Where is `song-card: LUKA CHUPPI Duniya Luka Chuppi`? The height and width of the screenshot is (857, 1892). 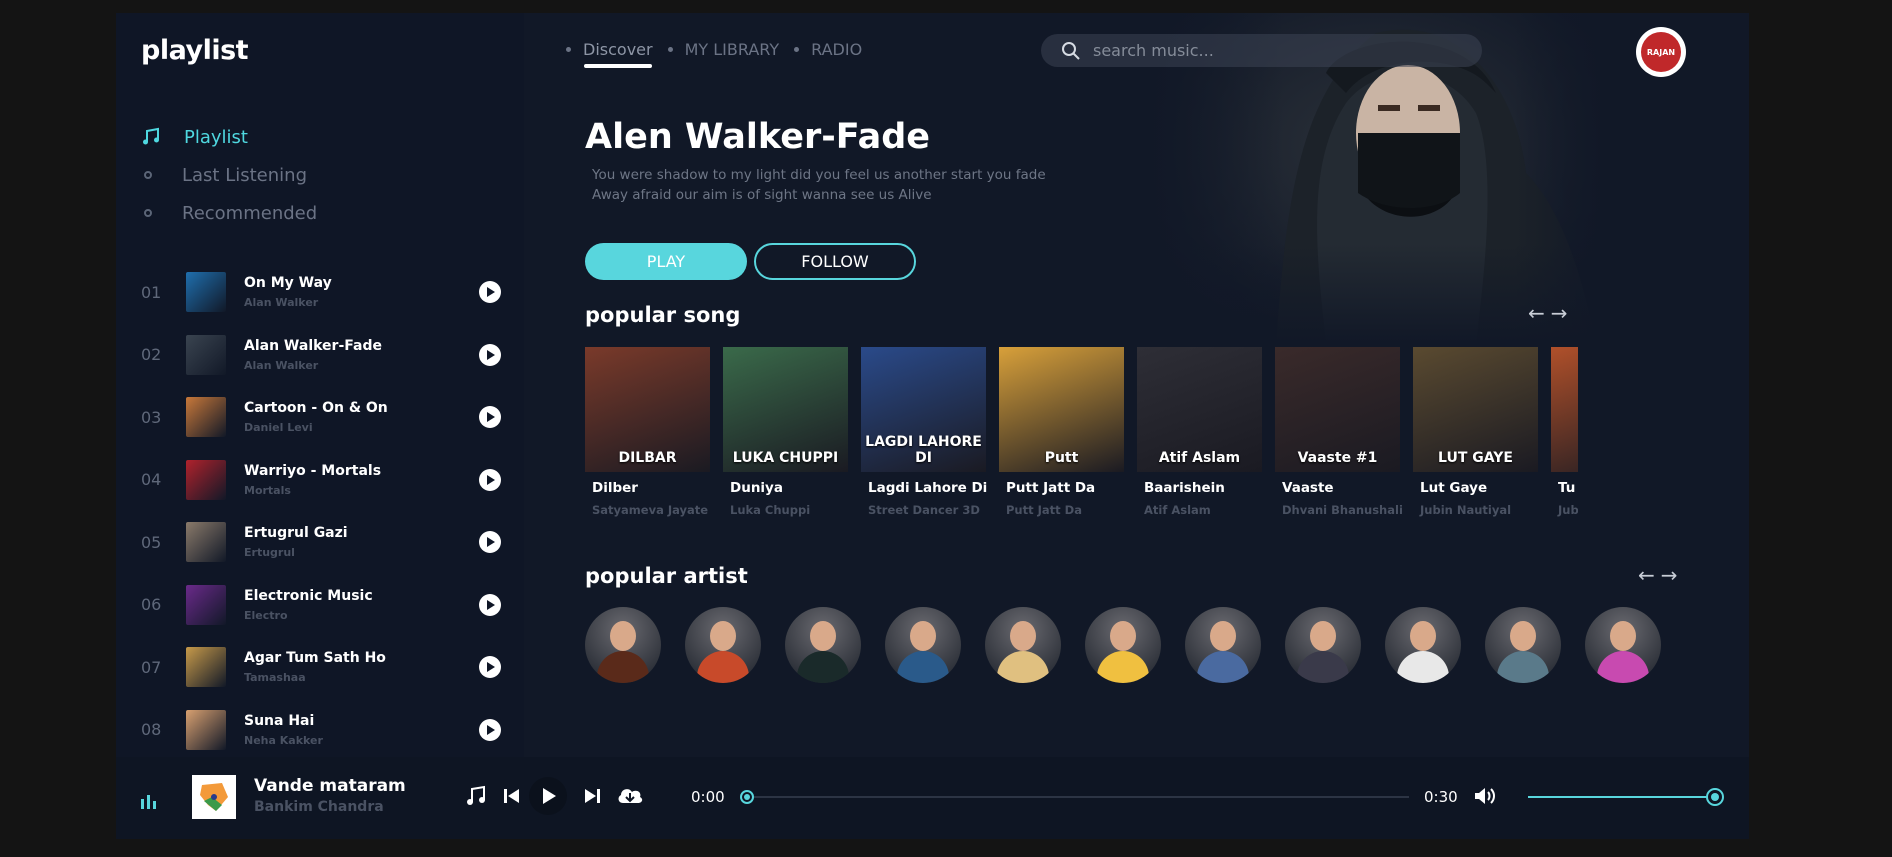 song-card: LUKA CHUPPI Duniya Luka Chuppi is located at coordinates (785, 440).